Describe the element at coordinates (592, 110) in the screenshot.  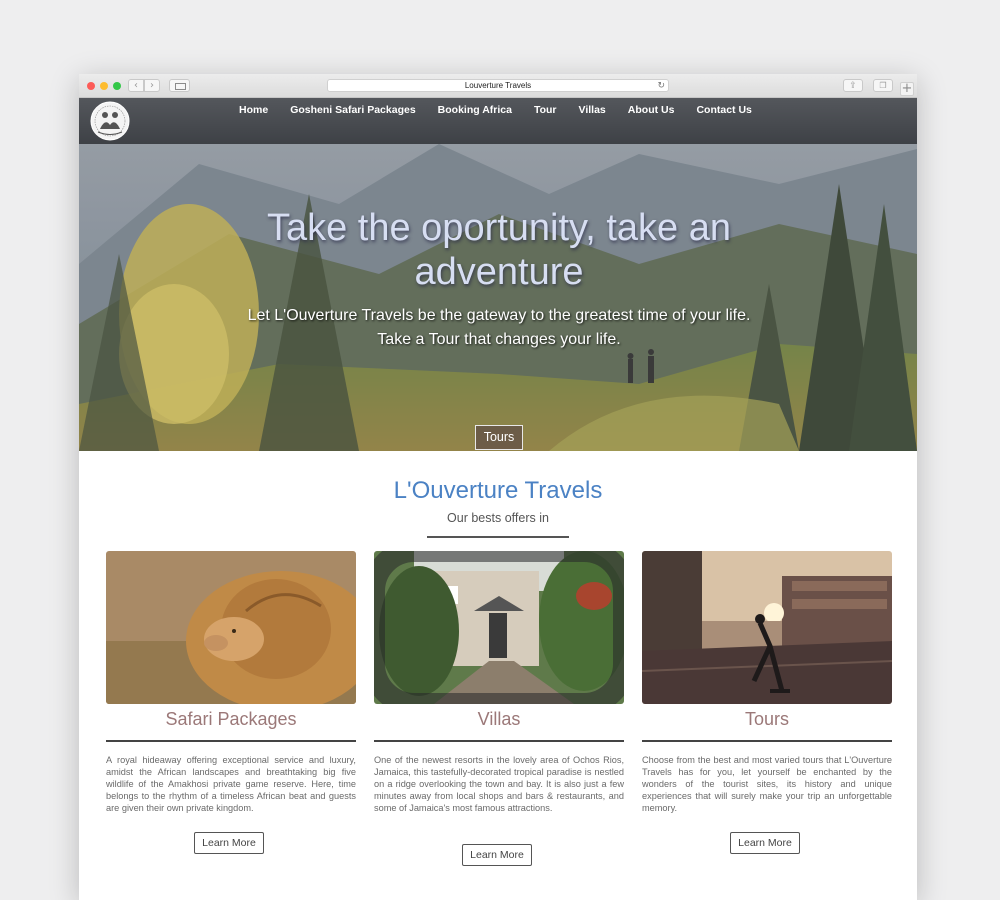
I see `nav-item-villas: Villas` at that location.